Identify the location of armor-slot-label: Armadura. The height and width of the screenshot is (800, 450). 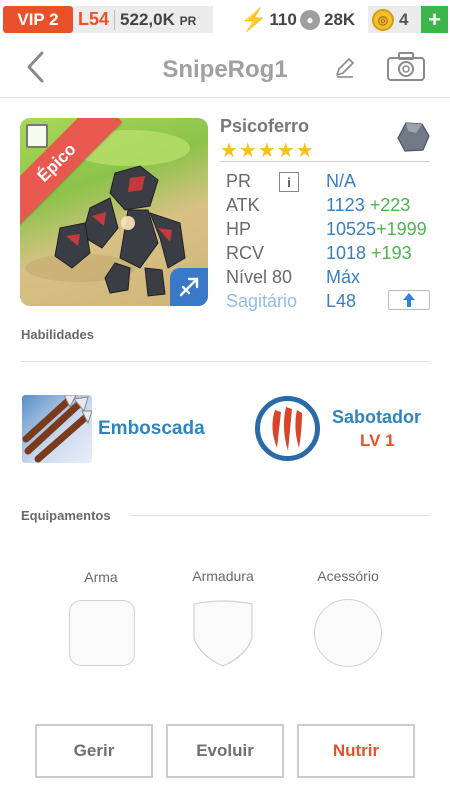
(223, 576).